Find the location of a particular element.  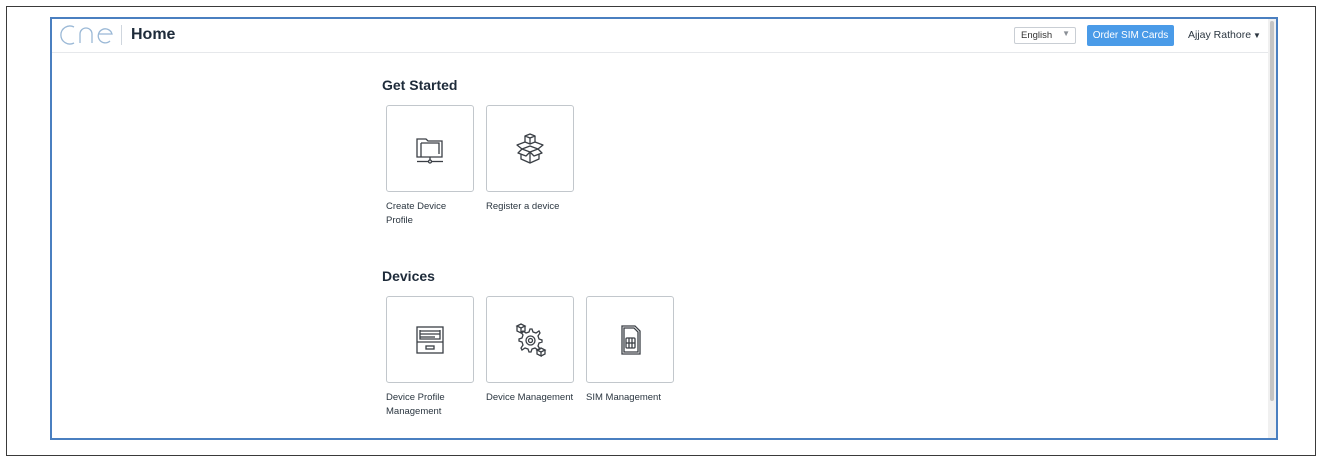

user-menu: Ajjay Rathore ▼ is located at coordinates (1224, 35).